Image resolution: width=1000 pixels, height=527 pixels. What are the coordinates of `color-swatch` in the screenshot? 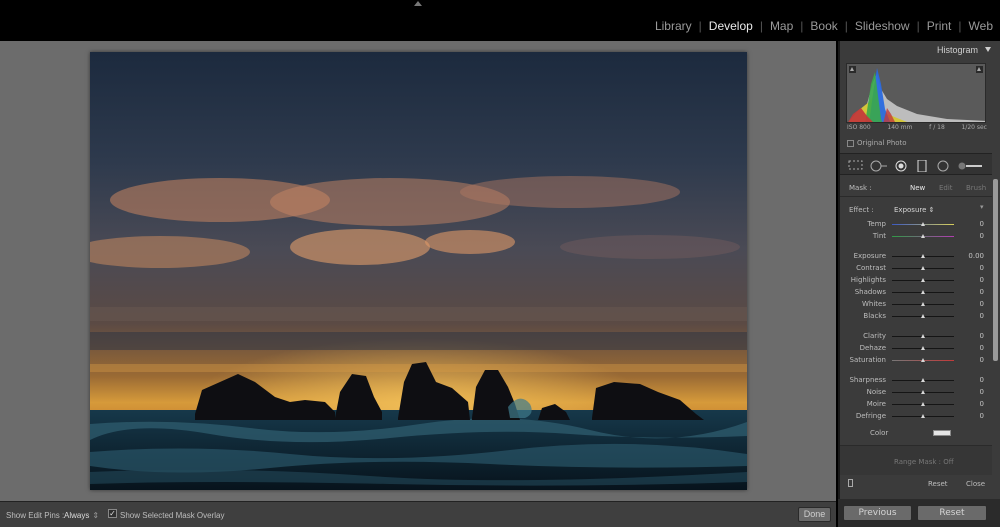 It's located at (942, 433).